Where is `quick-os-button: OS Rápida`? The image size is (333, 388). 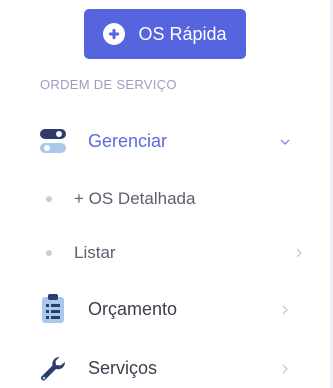
quick-os-button: OS Rápida is located at coordinates (165, 34).